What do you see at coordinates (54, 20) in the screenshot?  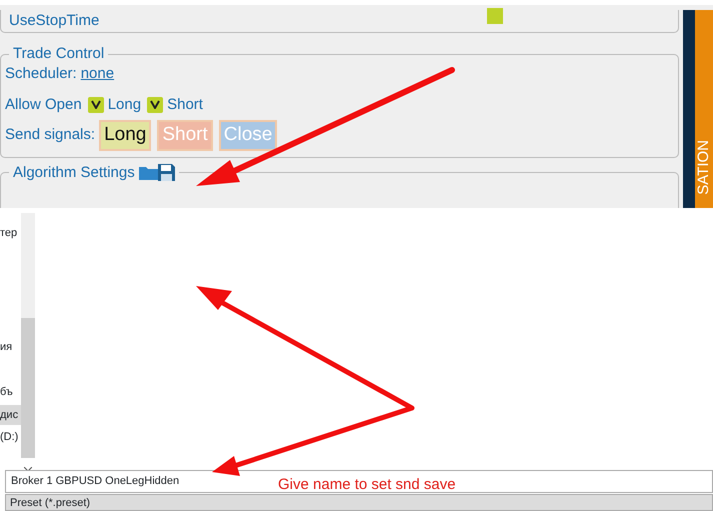 I see `setting-label: UseStopTime` at bounding box center [54, 20].